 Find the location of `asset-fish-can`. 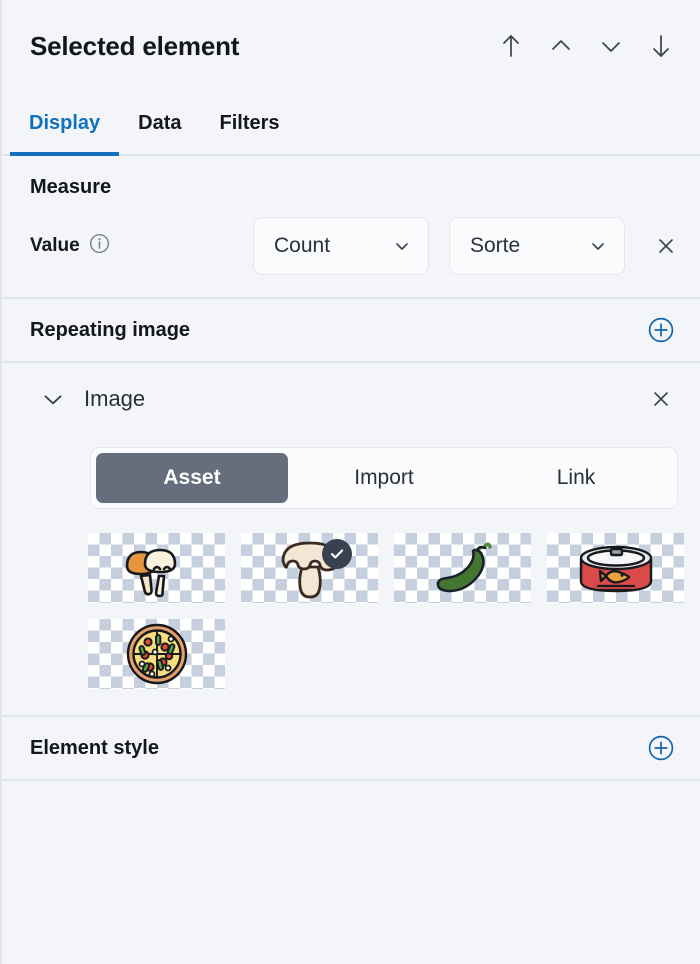

asset-fish-can is located at coordinates (615, 568).